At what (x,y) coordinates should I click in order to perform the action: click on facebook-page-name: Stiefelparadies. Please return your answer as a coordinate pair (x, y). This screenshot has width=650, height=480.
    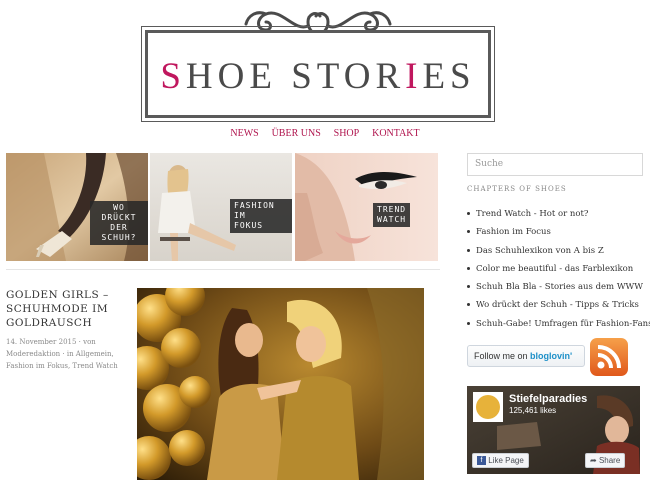
    Looking at the image, I should click on (548, 399).